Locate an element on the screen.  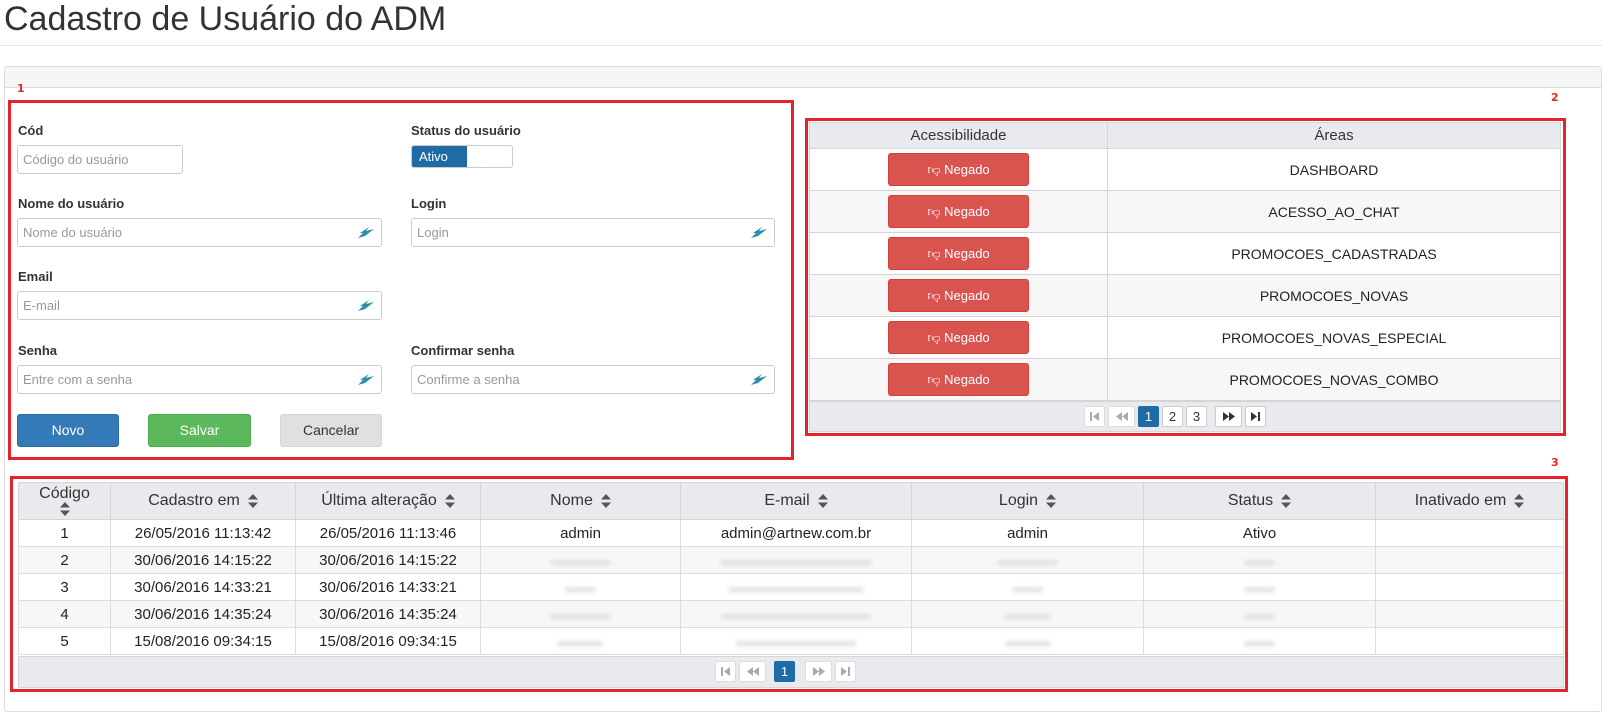
area-cell: ACESSO_AO_CHAT is located at coordinates (1334, 211).